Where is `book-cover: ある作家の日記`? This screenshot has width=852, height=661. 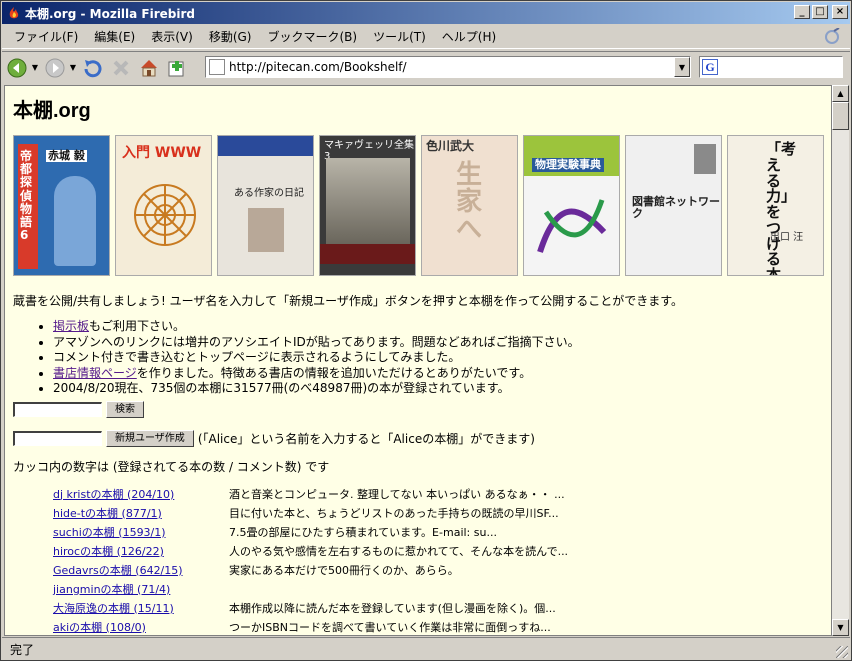
book-cover: ある作家の日記 is located at coordinates (265, 205).